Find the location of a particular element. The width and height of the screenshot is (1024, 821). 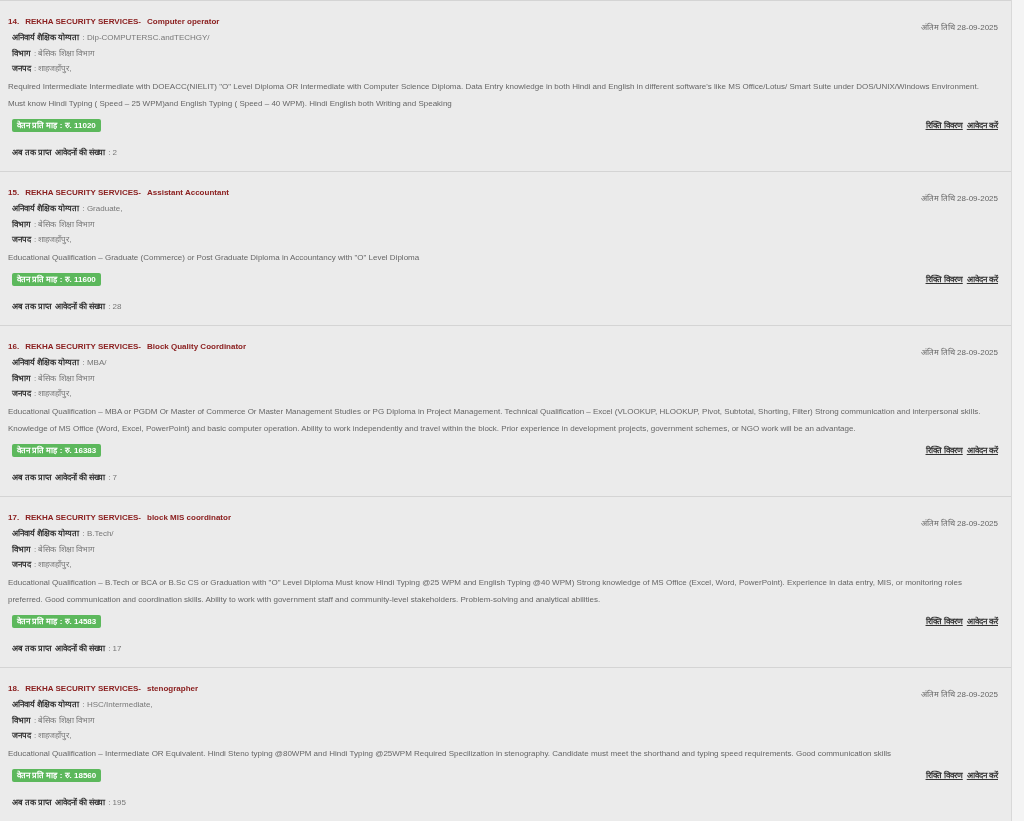

salary-badge: वेतन प्रति माह : रु. 14583 is located at coordinates (57, 622).